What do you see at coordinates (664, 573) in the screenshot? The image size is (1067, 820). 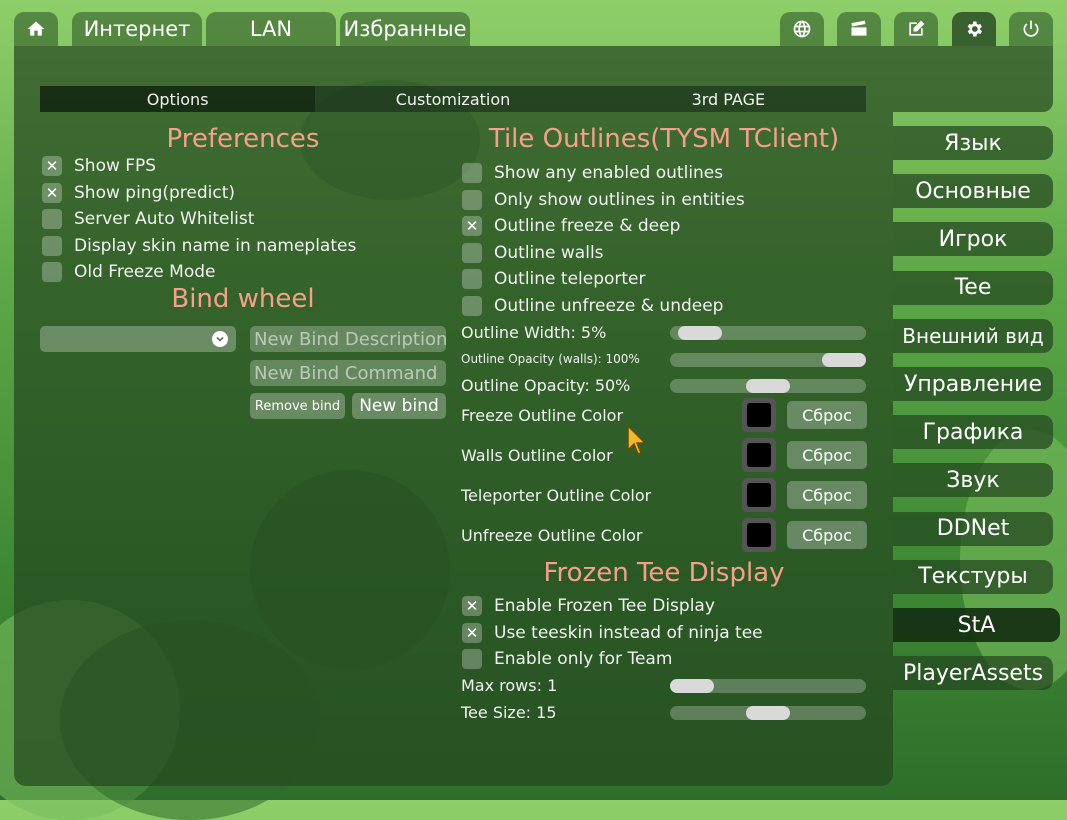 I see `frozen-tee-title: Frozen Tee Display` at bounding box center [664, 573].